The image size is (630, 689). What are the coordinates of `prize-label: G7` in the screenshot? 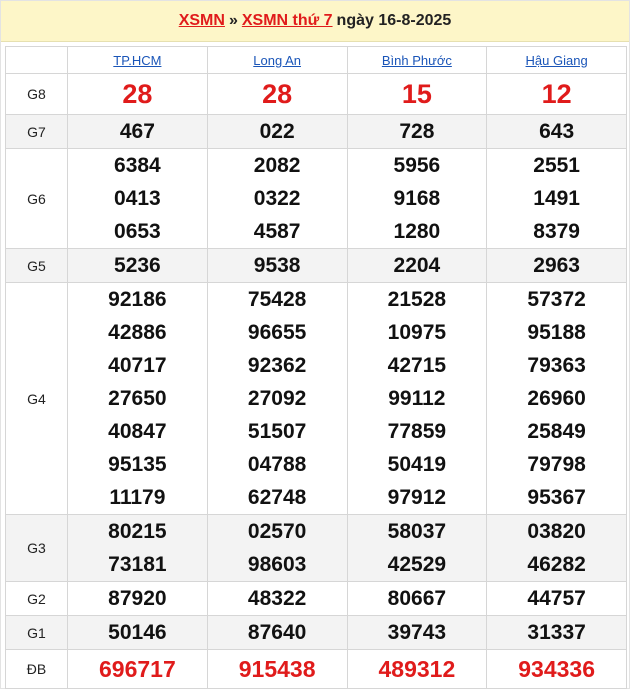 It's located at (36, 131).